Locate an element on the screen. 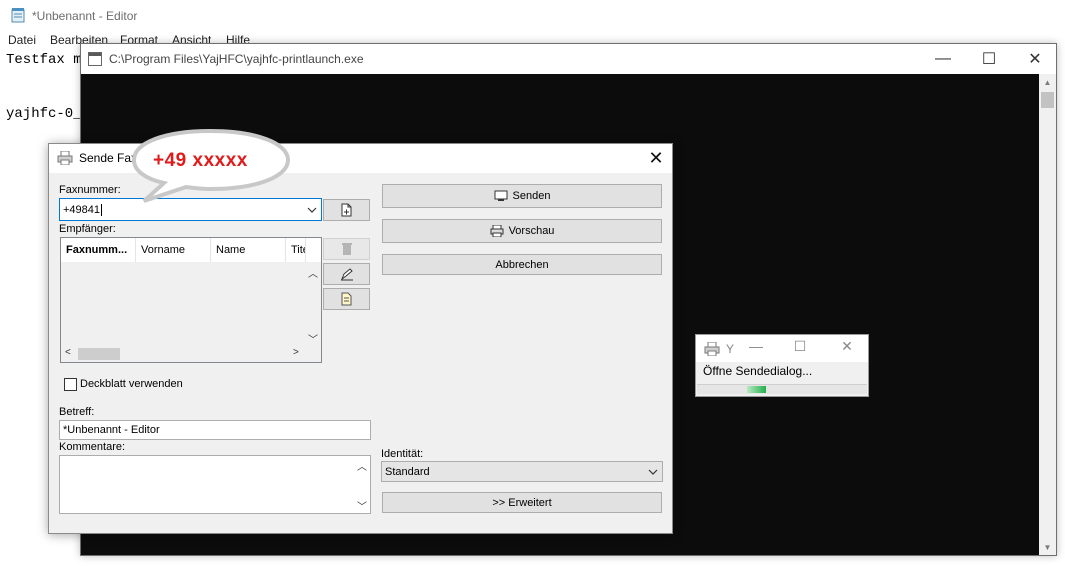 This screenshot has height=566, width=1065. identity-value: Standard is located at coordinates (407, 471).